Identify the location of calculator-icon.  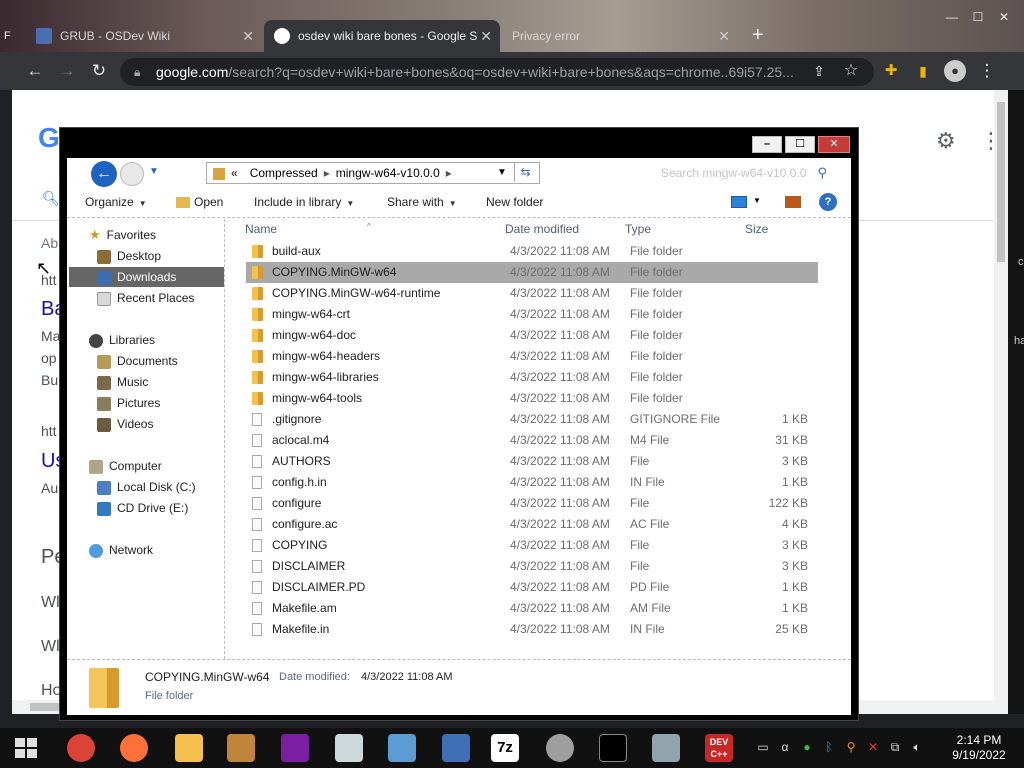
(666, 748).